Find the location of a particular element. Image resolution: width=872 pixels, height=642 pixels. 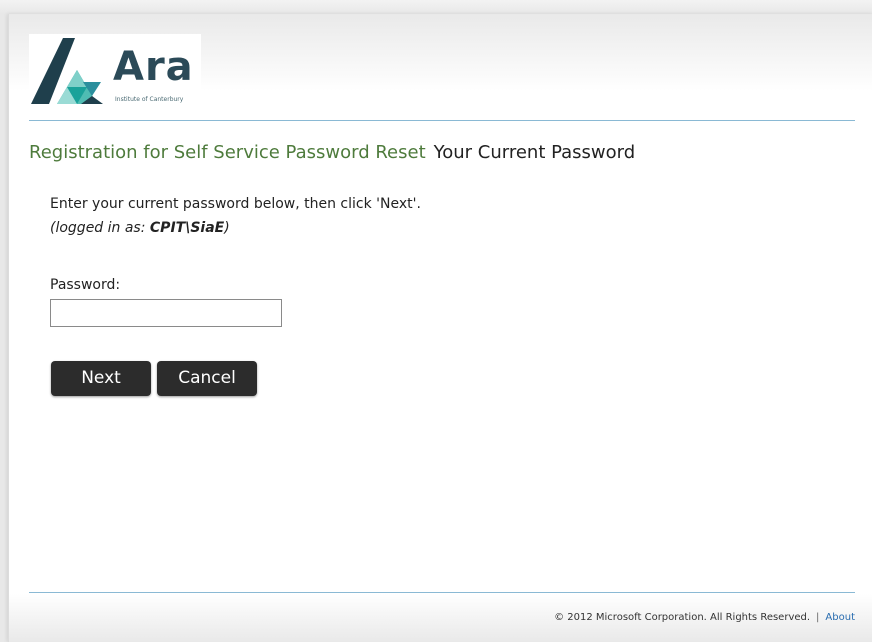

logged-in-user: CPIT\SiaE is located at coordinates (187, 228).